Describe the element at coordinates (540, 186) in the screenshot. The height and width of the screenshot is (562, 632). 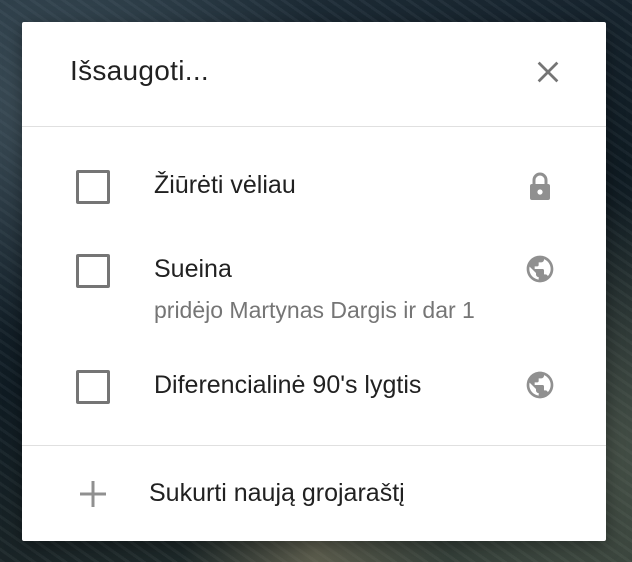
I see `lock-icon` at that location.